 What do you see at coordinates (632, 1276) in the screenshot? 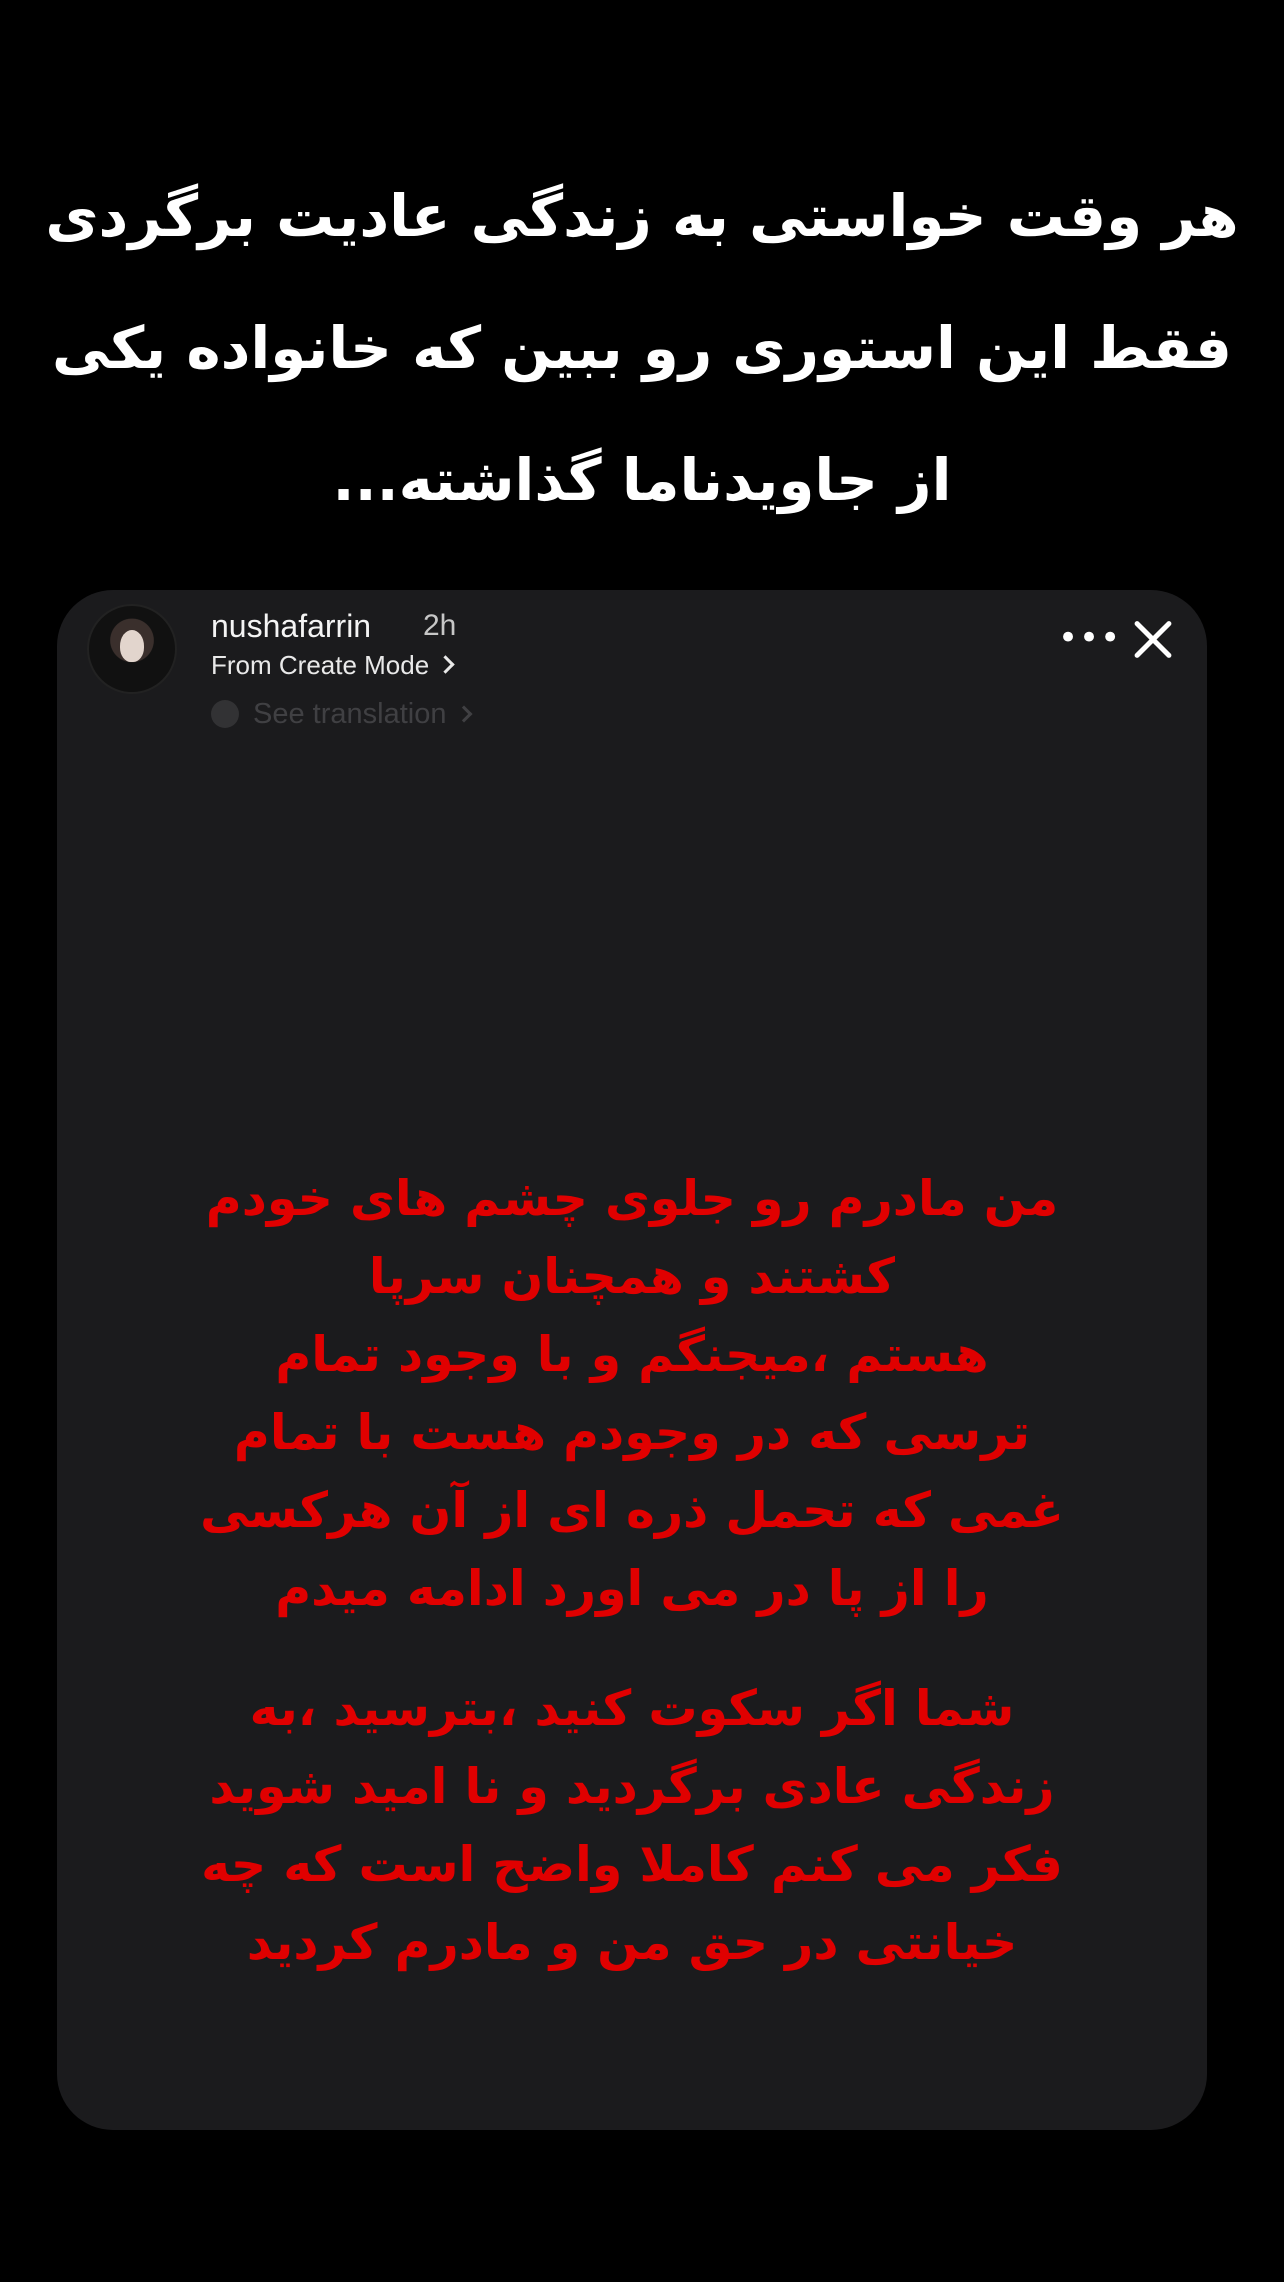
I see `story-line: کشتند و همچنان سرپا` at bounding box center [632, 1276].